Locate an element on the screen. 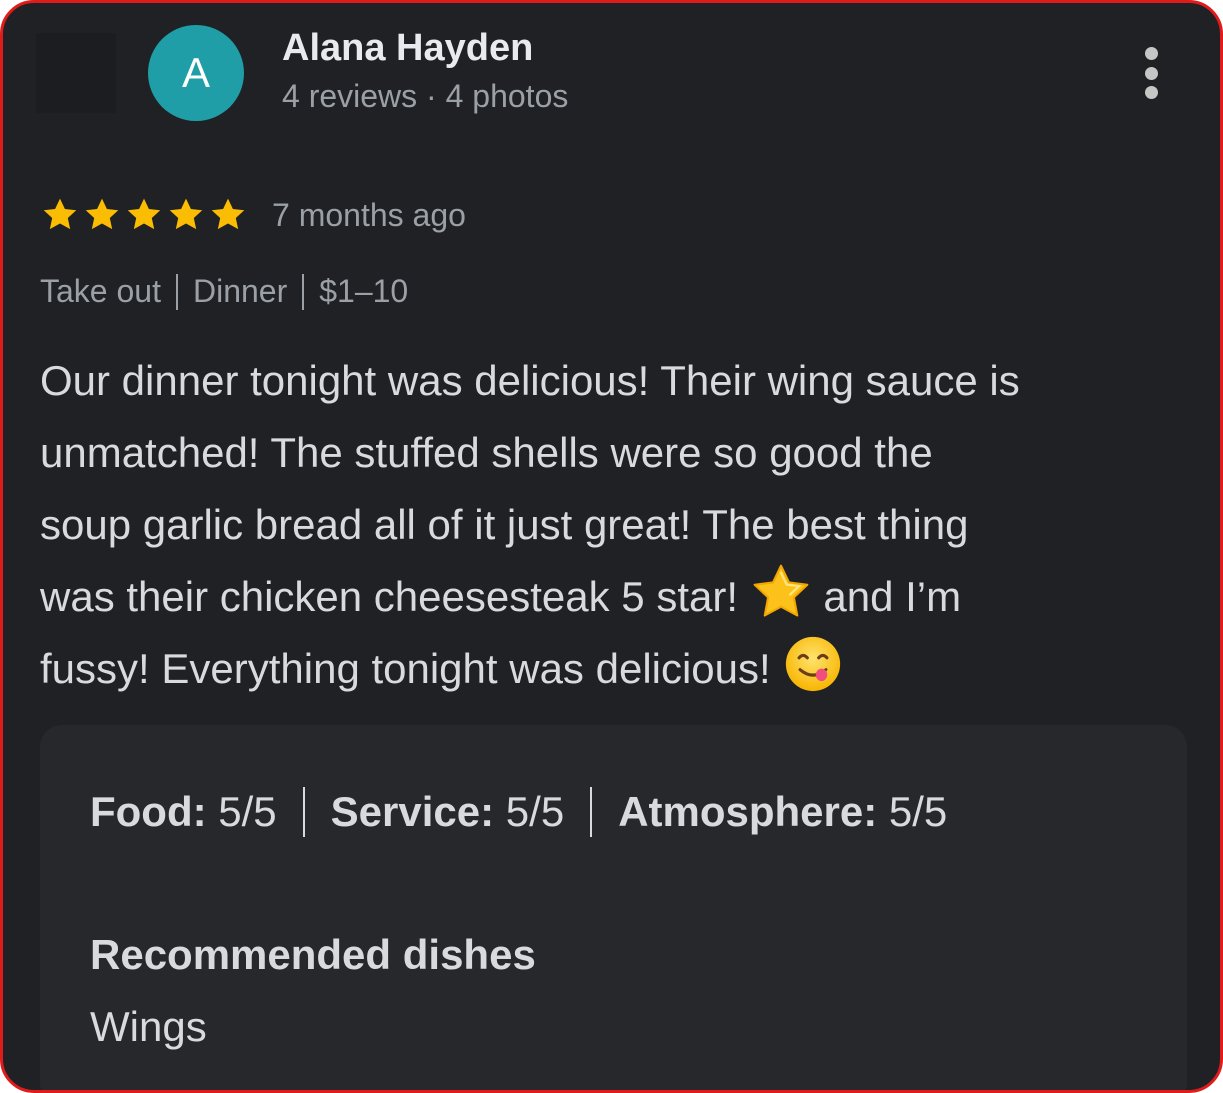  service-score-label: Service: is located at coordinates (412, 811).